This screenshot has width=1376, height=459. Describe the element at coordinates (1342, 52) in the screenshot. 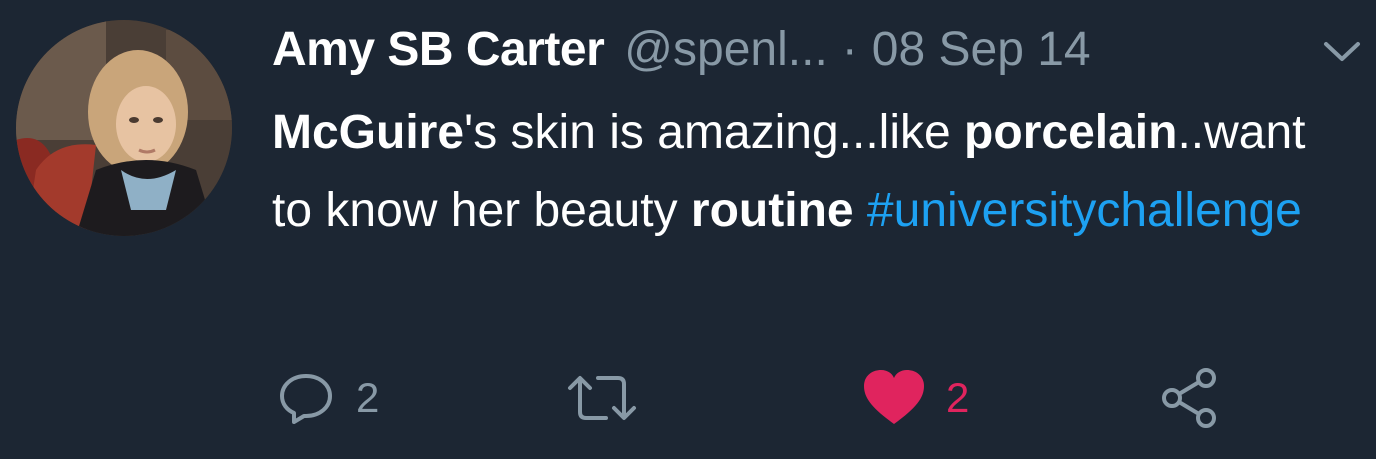

I see `chevron-down-icon` at that location.